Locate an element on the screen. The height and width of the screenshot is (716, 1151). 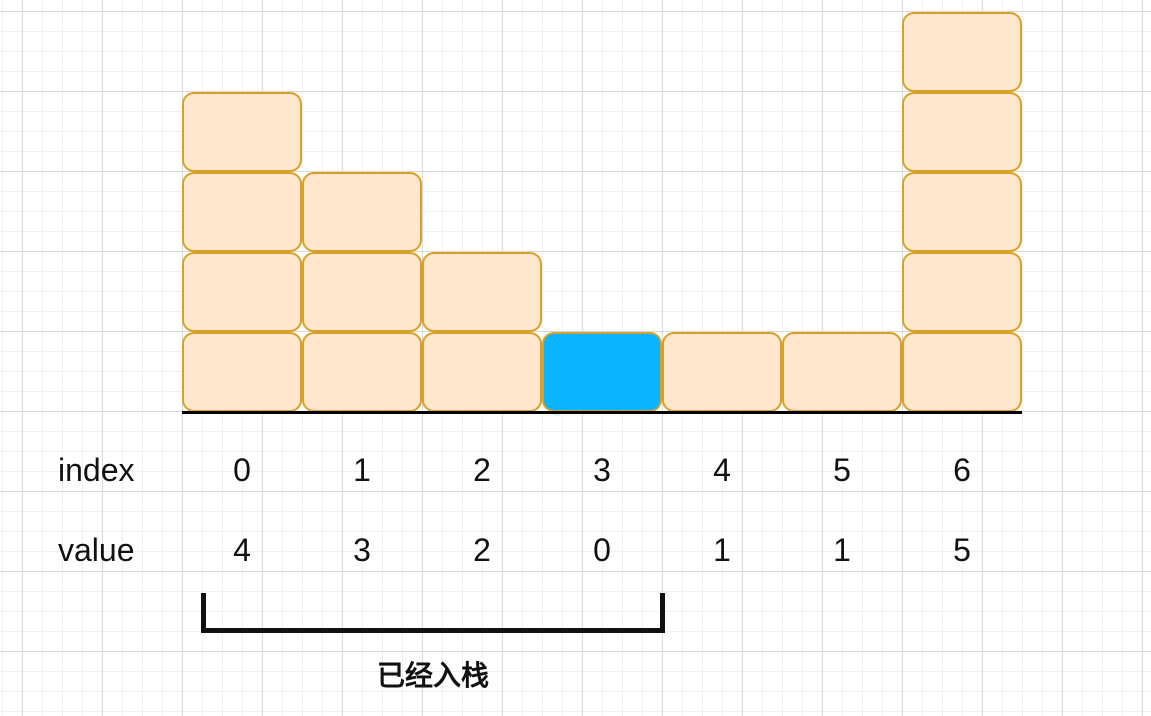
index-cell-5: 5 is located at coordinates (842, 470).